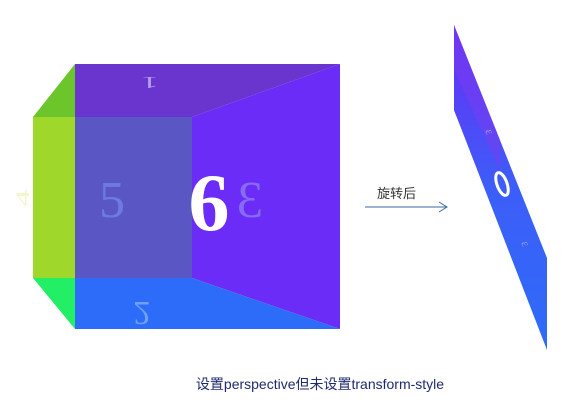  Describe the element at coordinates (23, 197) in the screenshot. I see `face-label-left: 4` at that location.